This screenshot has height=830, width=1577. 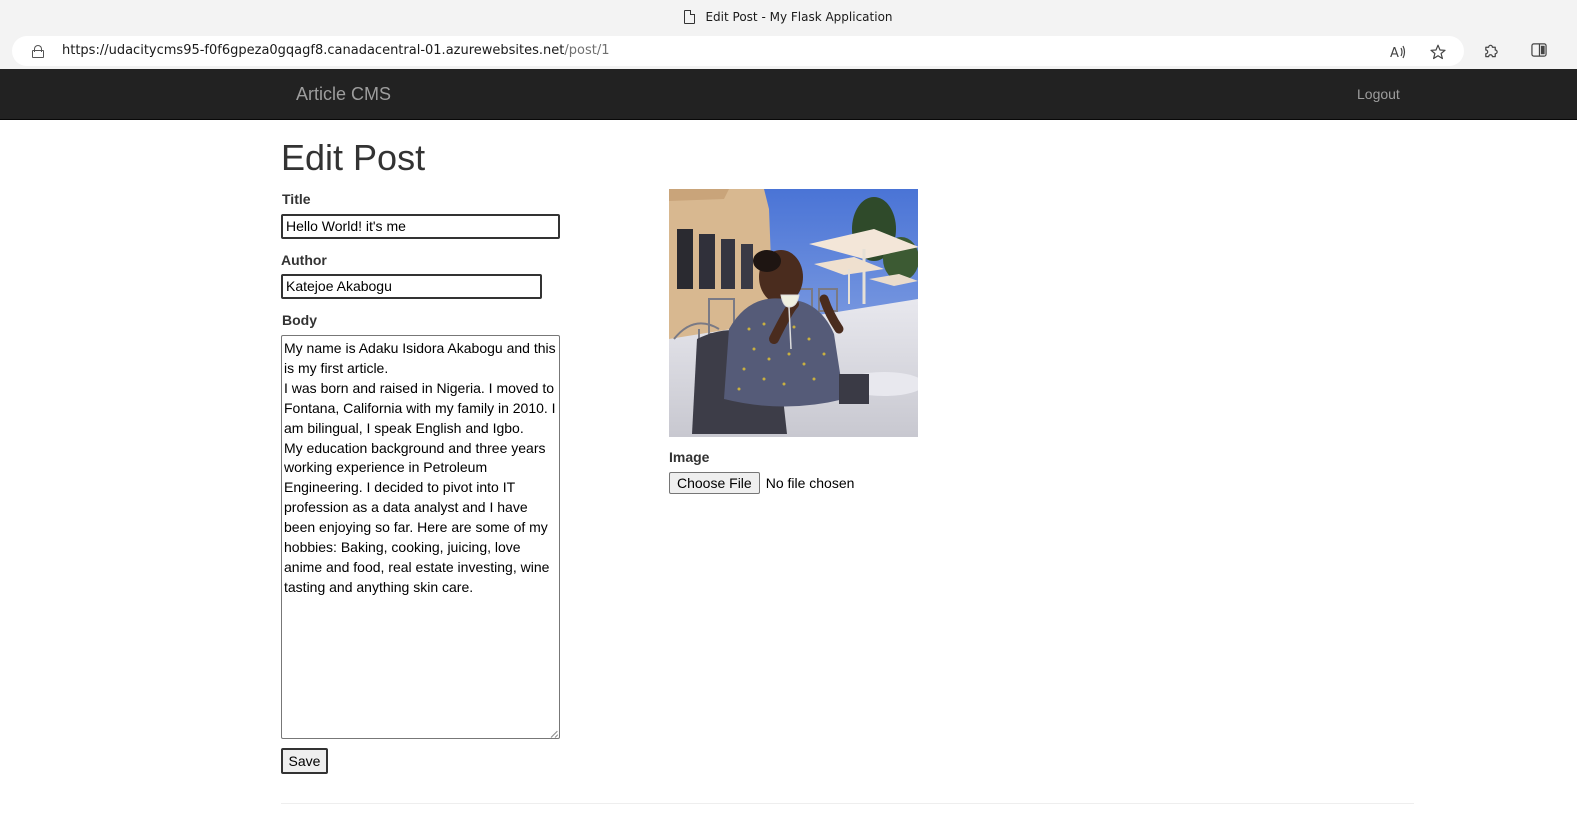 I want to click on puzzle-icon, so click(x=1491, y=50).